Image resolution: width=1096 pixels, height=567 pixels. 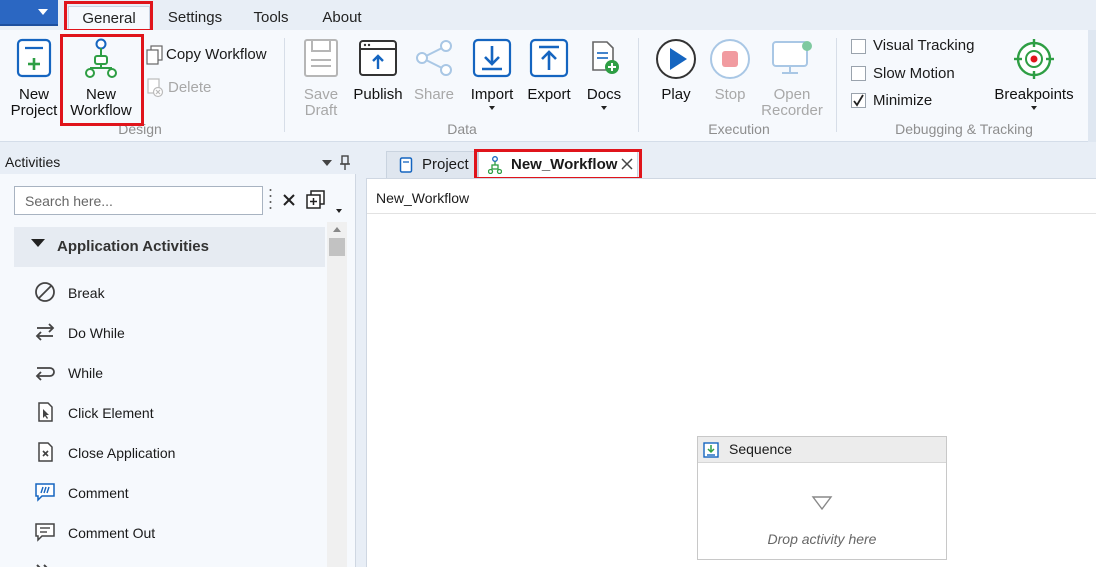 I want to click on docs-icon, so click(x=605, y=57).